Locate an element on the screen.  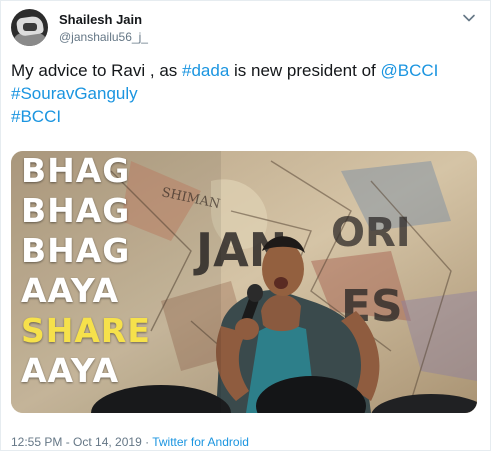
tweet-timestamp: 12:55 PM - Oct 14, 2019 is located at coordinates (76, 442).